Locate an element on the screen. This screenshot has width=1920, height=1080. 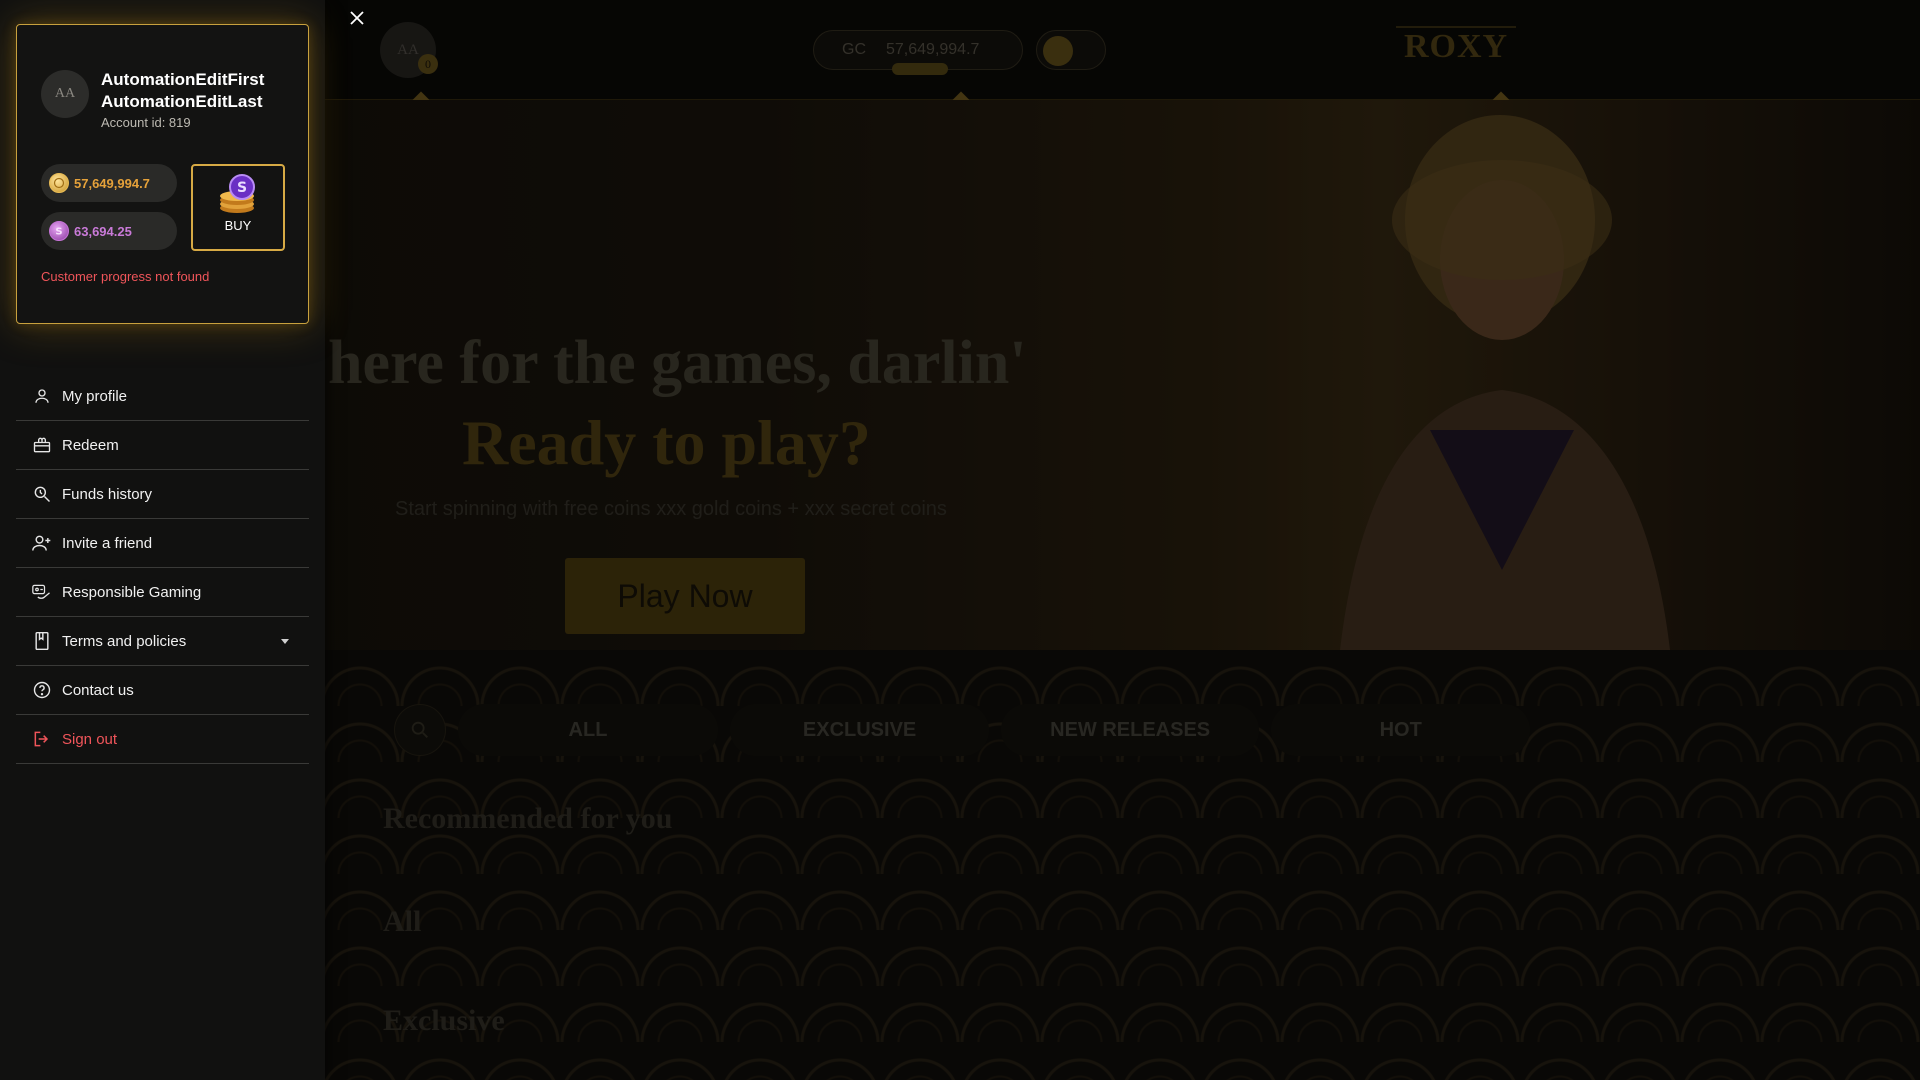
sweep-coin-icon: S is located at coordinates (59, 231).